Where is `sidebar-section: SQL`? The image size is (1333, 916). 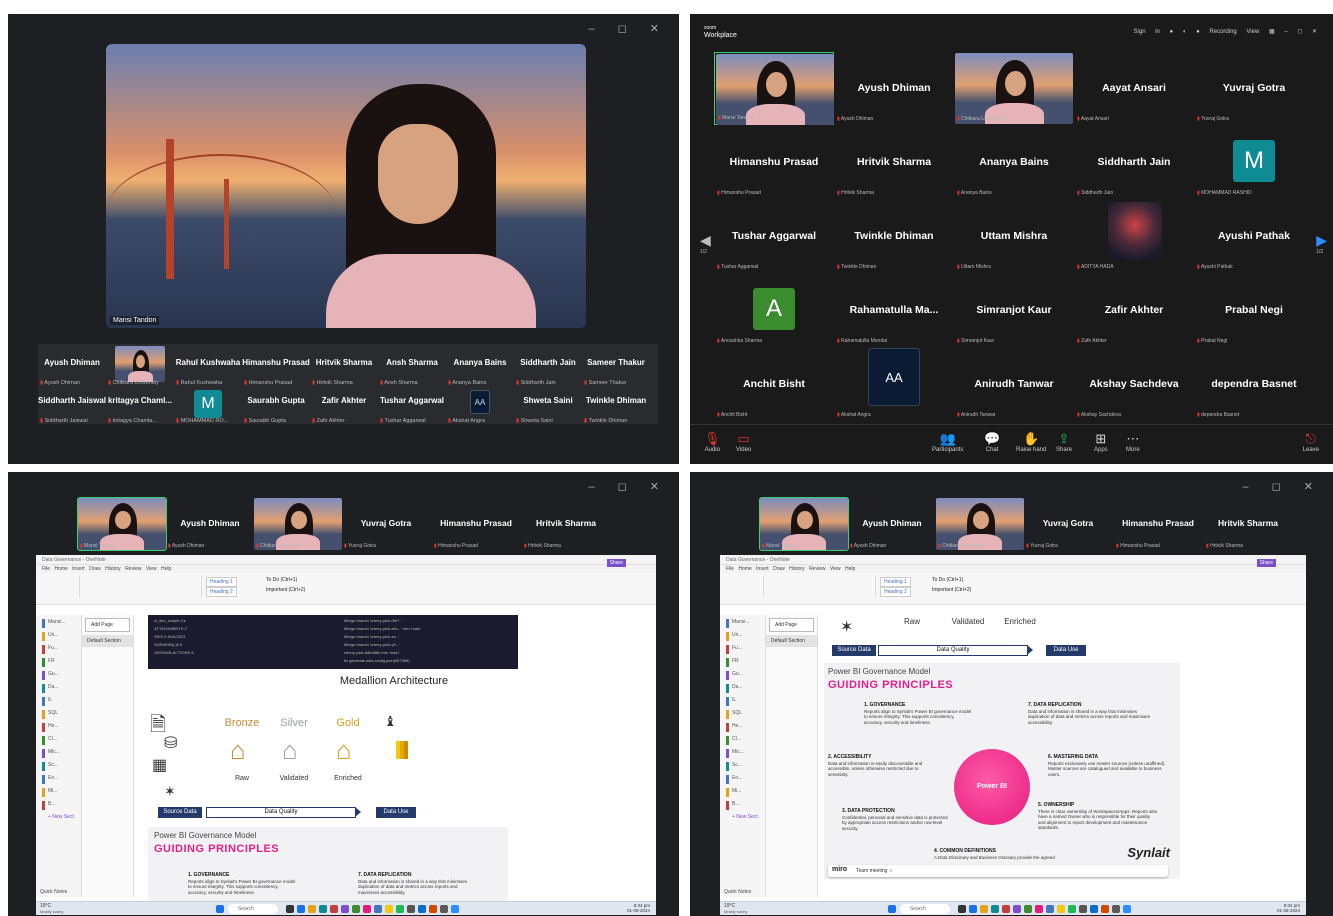
sidebar-section: SQL is located at coordinates (745, 714).